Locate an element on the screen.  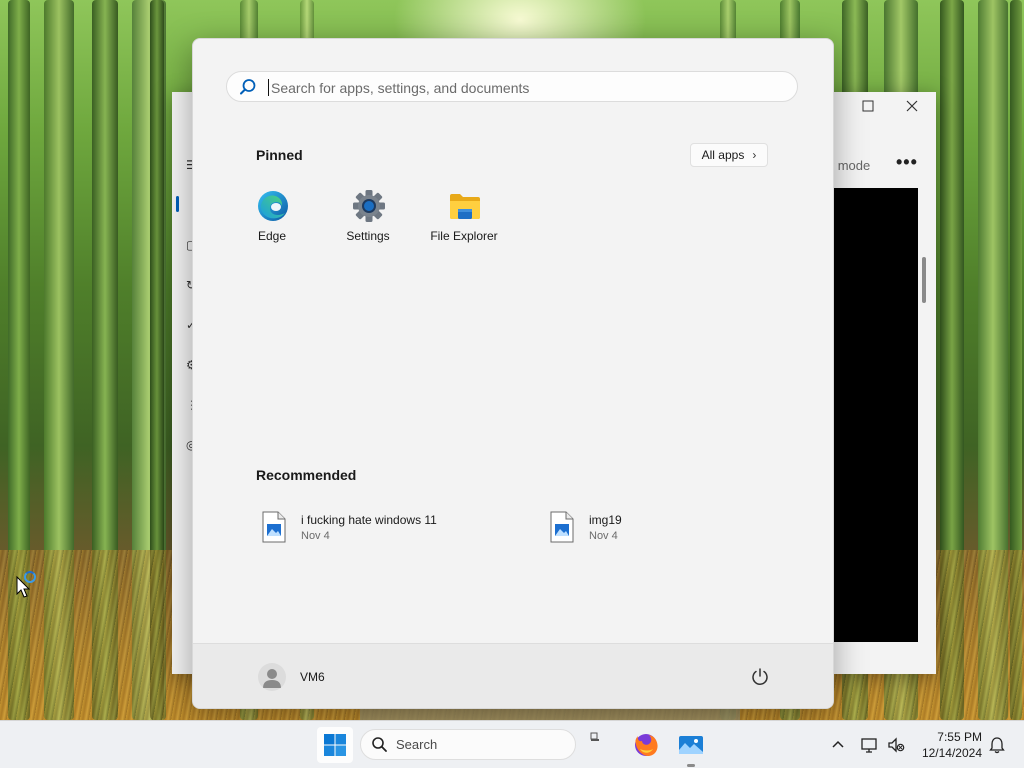
taskbar-search: Search is located at coordinates (468, 744).